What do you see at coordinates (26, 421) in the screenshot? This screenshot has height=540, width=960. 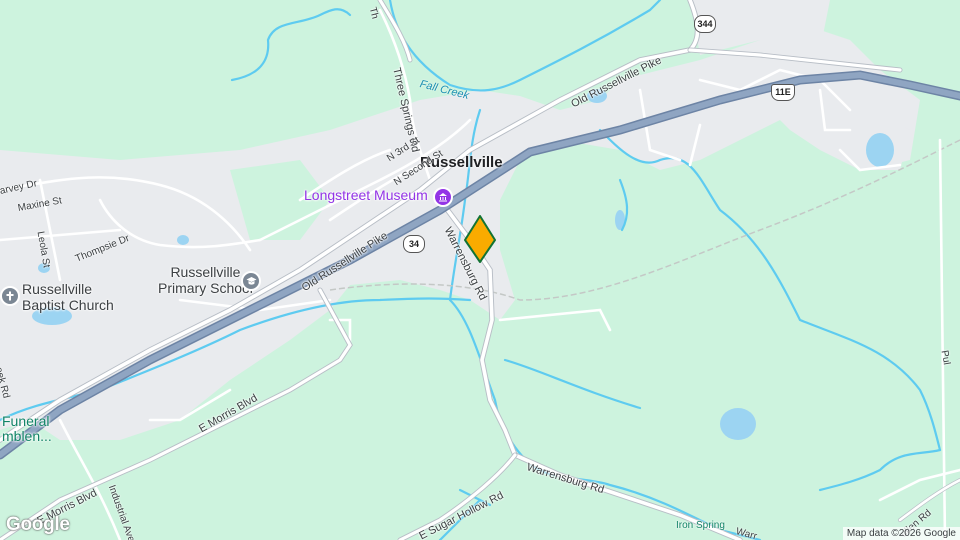 I see `funeral-label-line1: Funeral` at bounding box center [26, 421].